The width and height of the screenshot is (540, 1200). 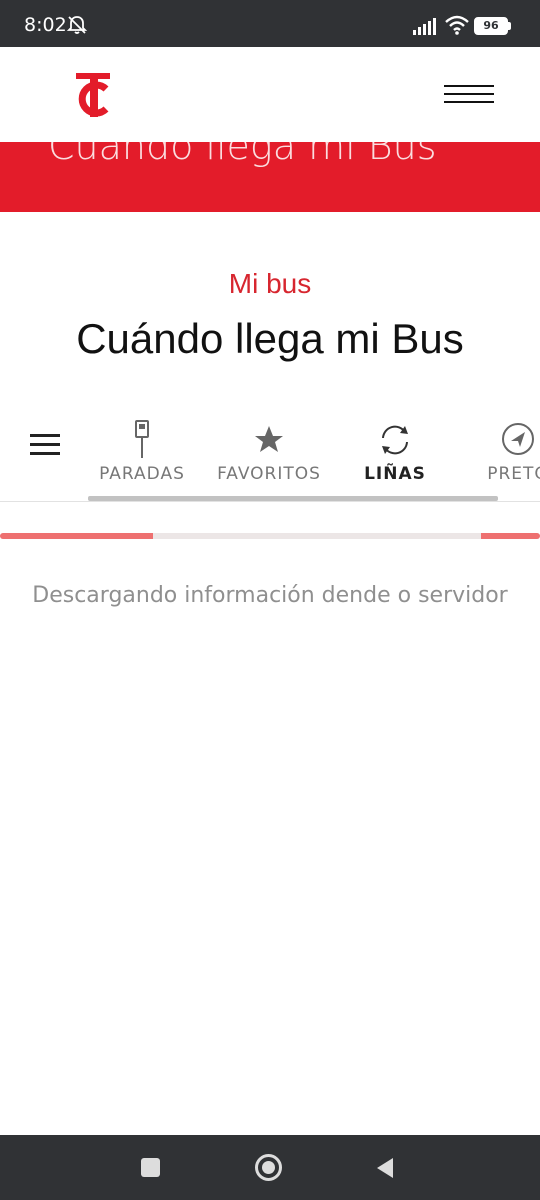 I want to click on refresh-icon, so click(x=395, y=440).